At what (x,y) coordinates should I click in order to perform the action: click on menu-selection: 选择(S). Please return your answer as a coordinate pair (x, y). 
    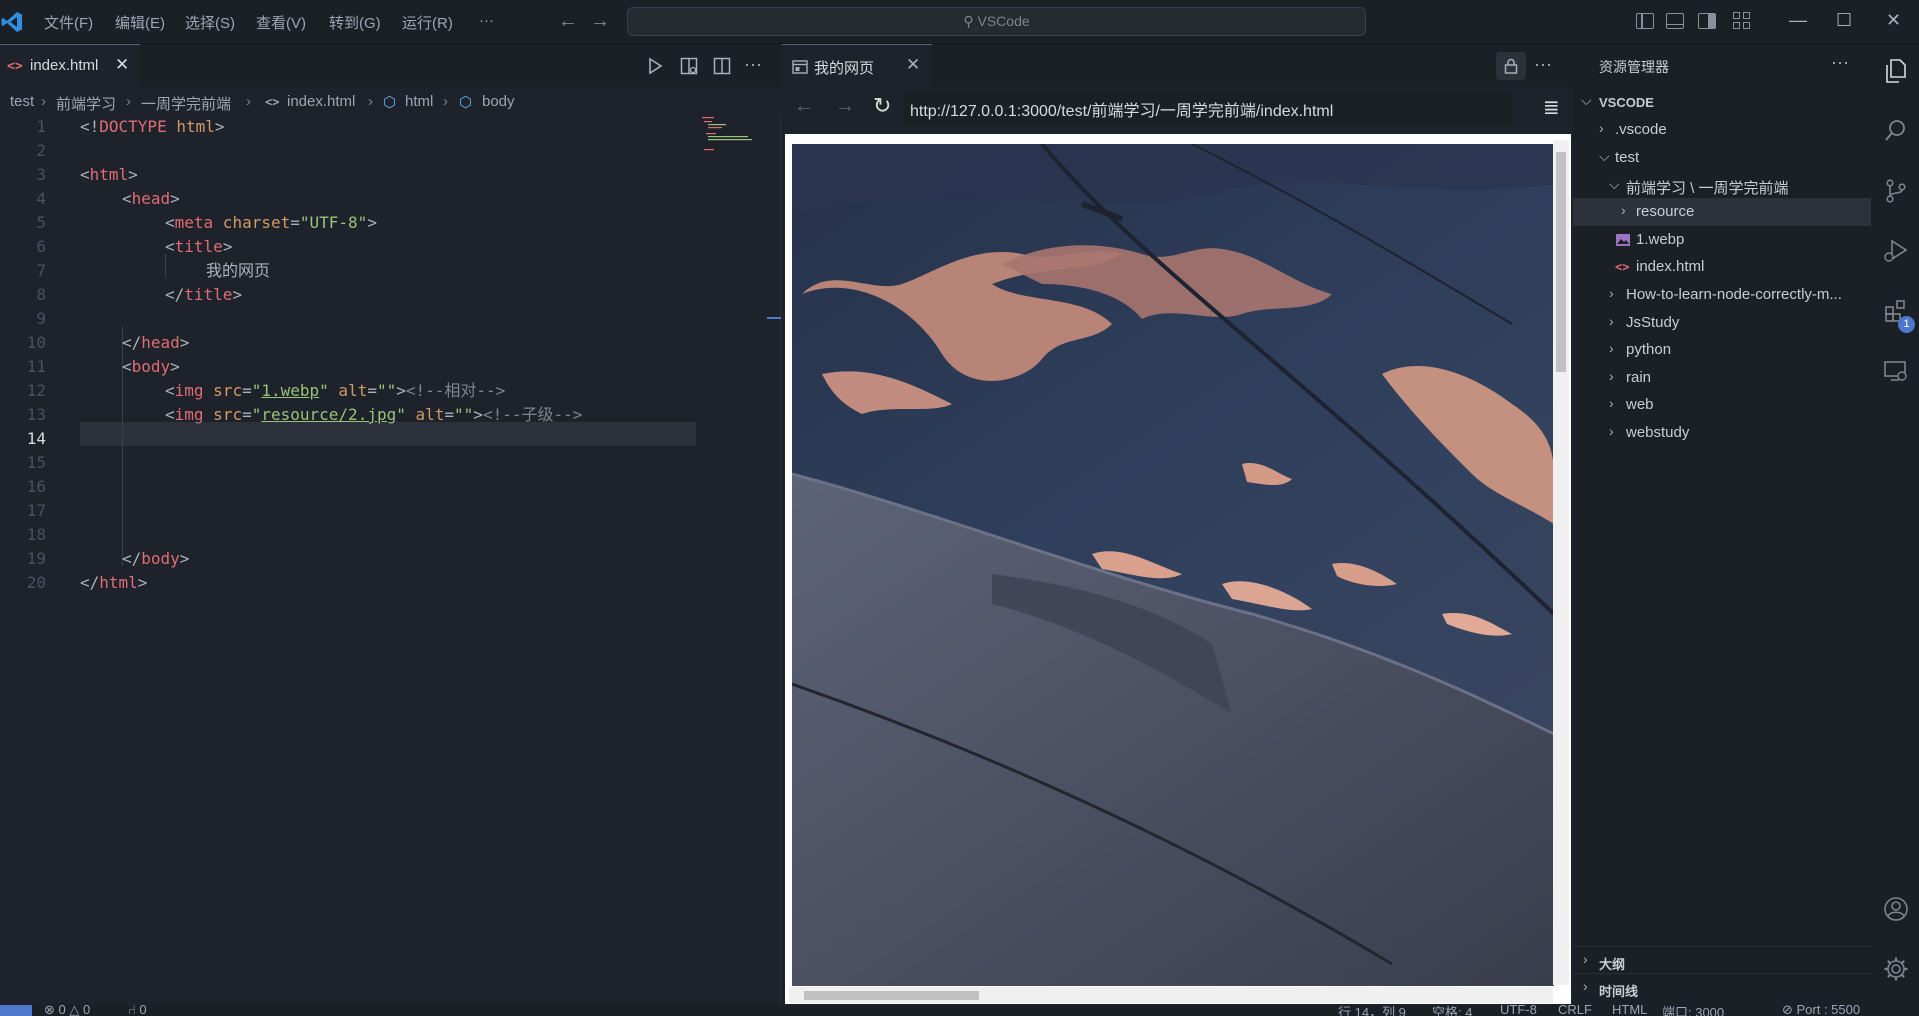
    Looking at the image, I should click on (210, 22).